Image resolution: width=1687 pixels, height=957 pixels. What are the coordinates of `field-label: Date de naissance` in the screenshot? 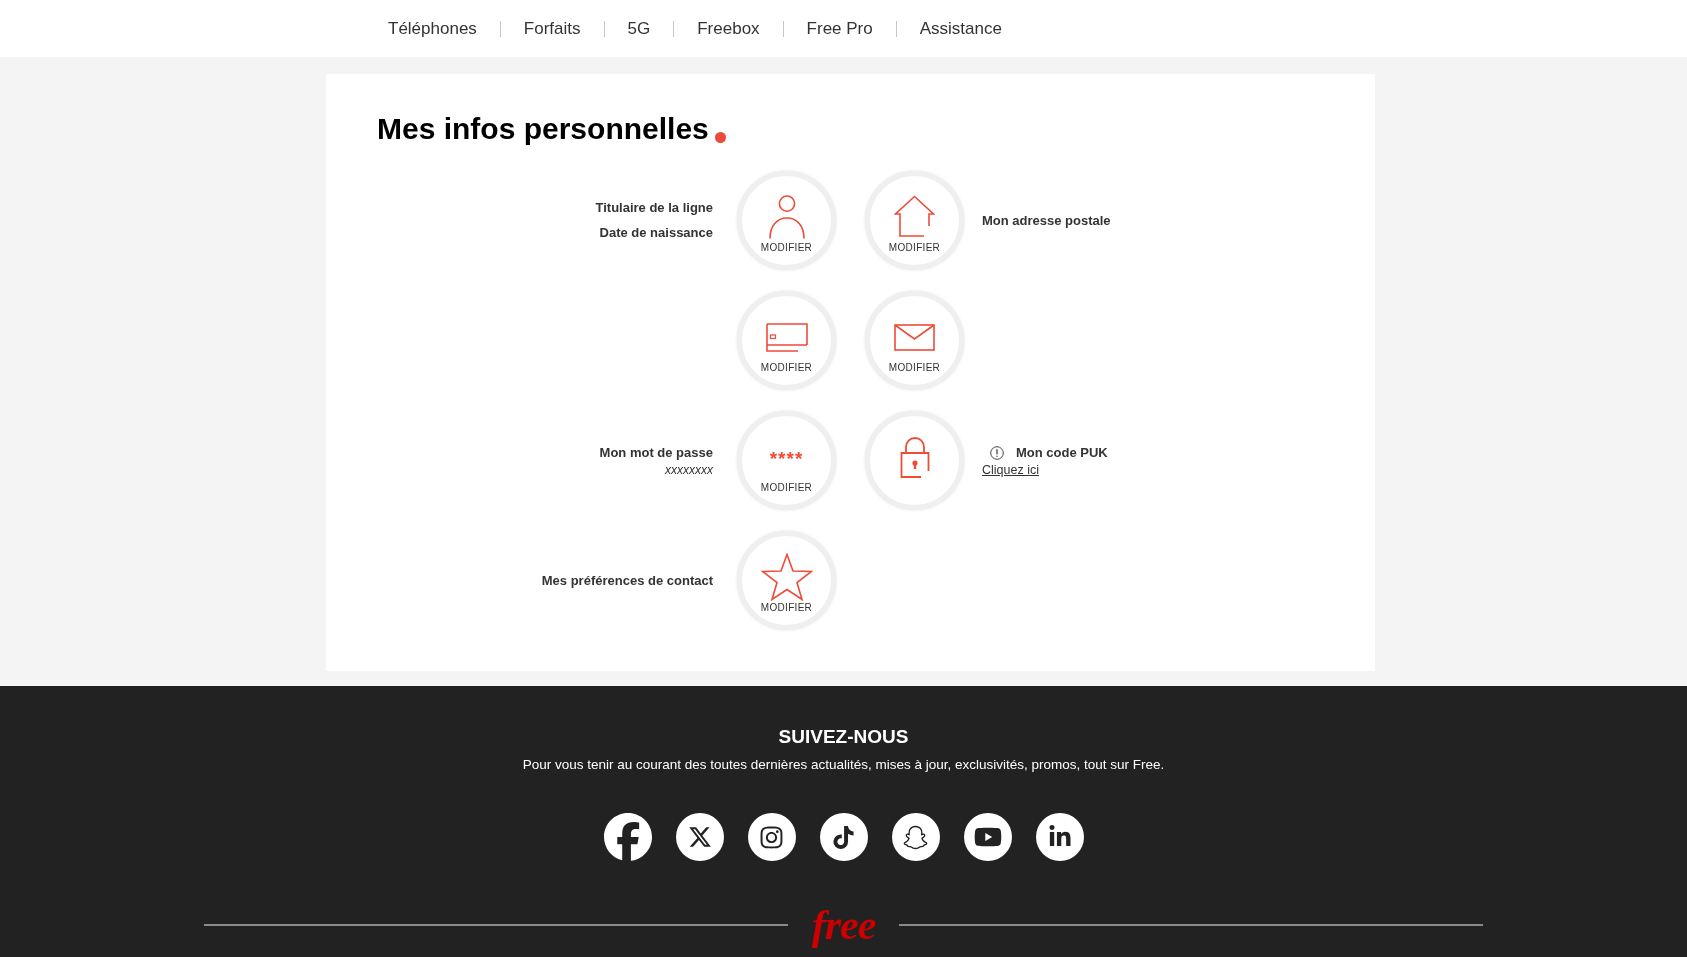 It's located at (656, 233).